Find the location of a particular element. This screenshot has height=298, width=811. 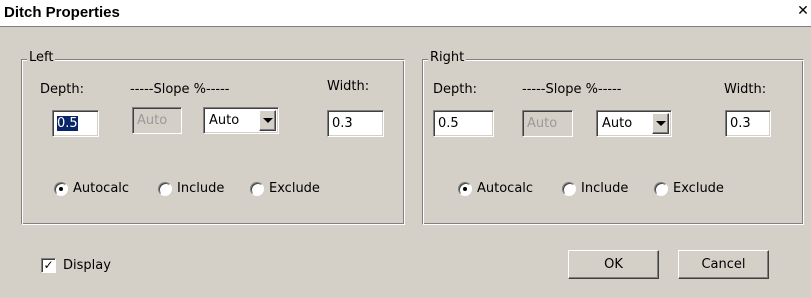

dialog-title: Ditch Properties is located at coordinates (62, 12).